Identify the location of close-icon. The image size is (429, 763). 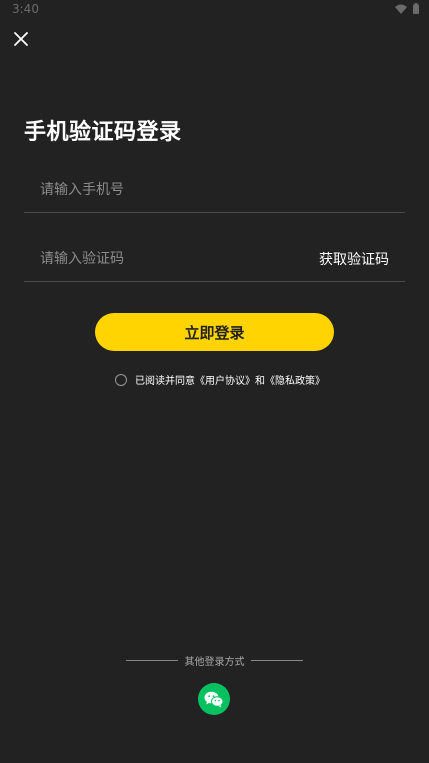
(21, 39).